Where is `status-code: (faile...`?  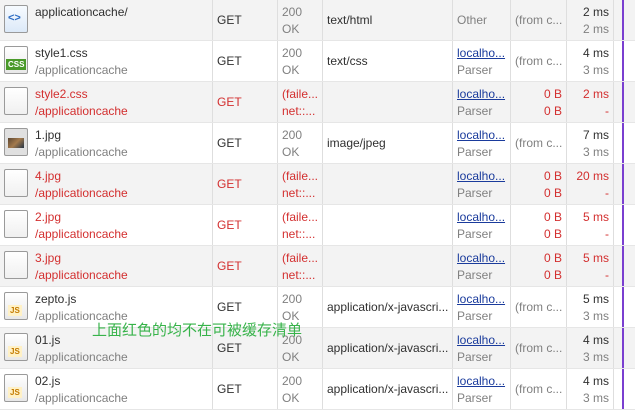
status-code: (faile... is located at coordinates (300, 258).